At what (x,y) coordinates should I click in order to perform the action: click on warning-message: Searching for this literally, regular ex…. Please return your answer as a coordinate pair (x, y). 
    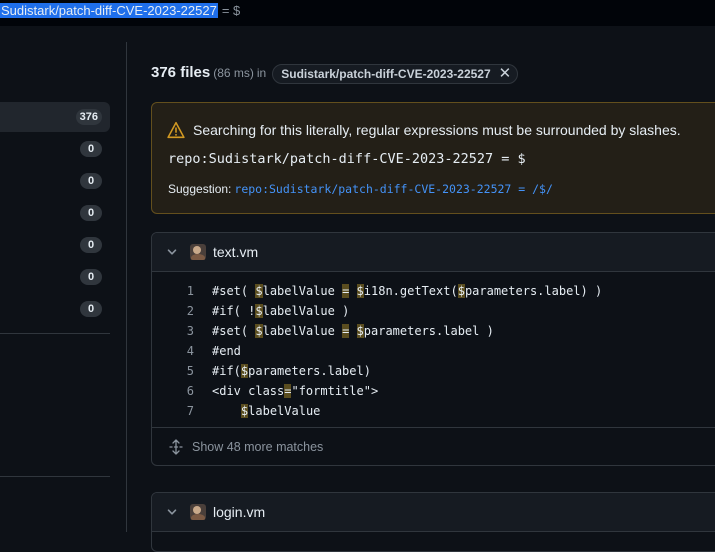
    Looking at the image, I should click on (437, 130).